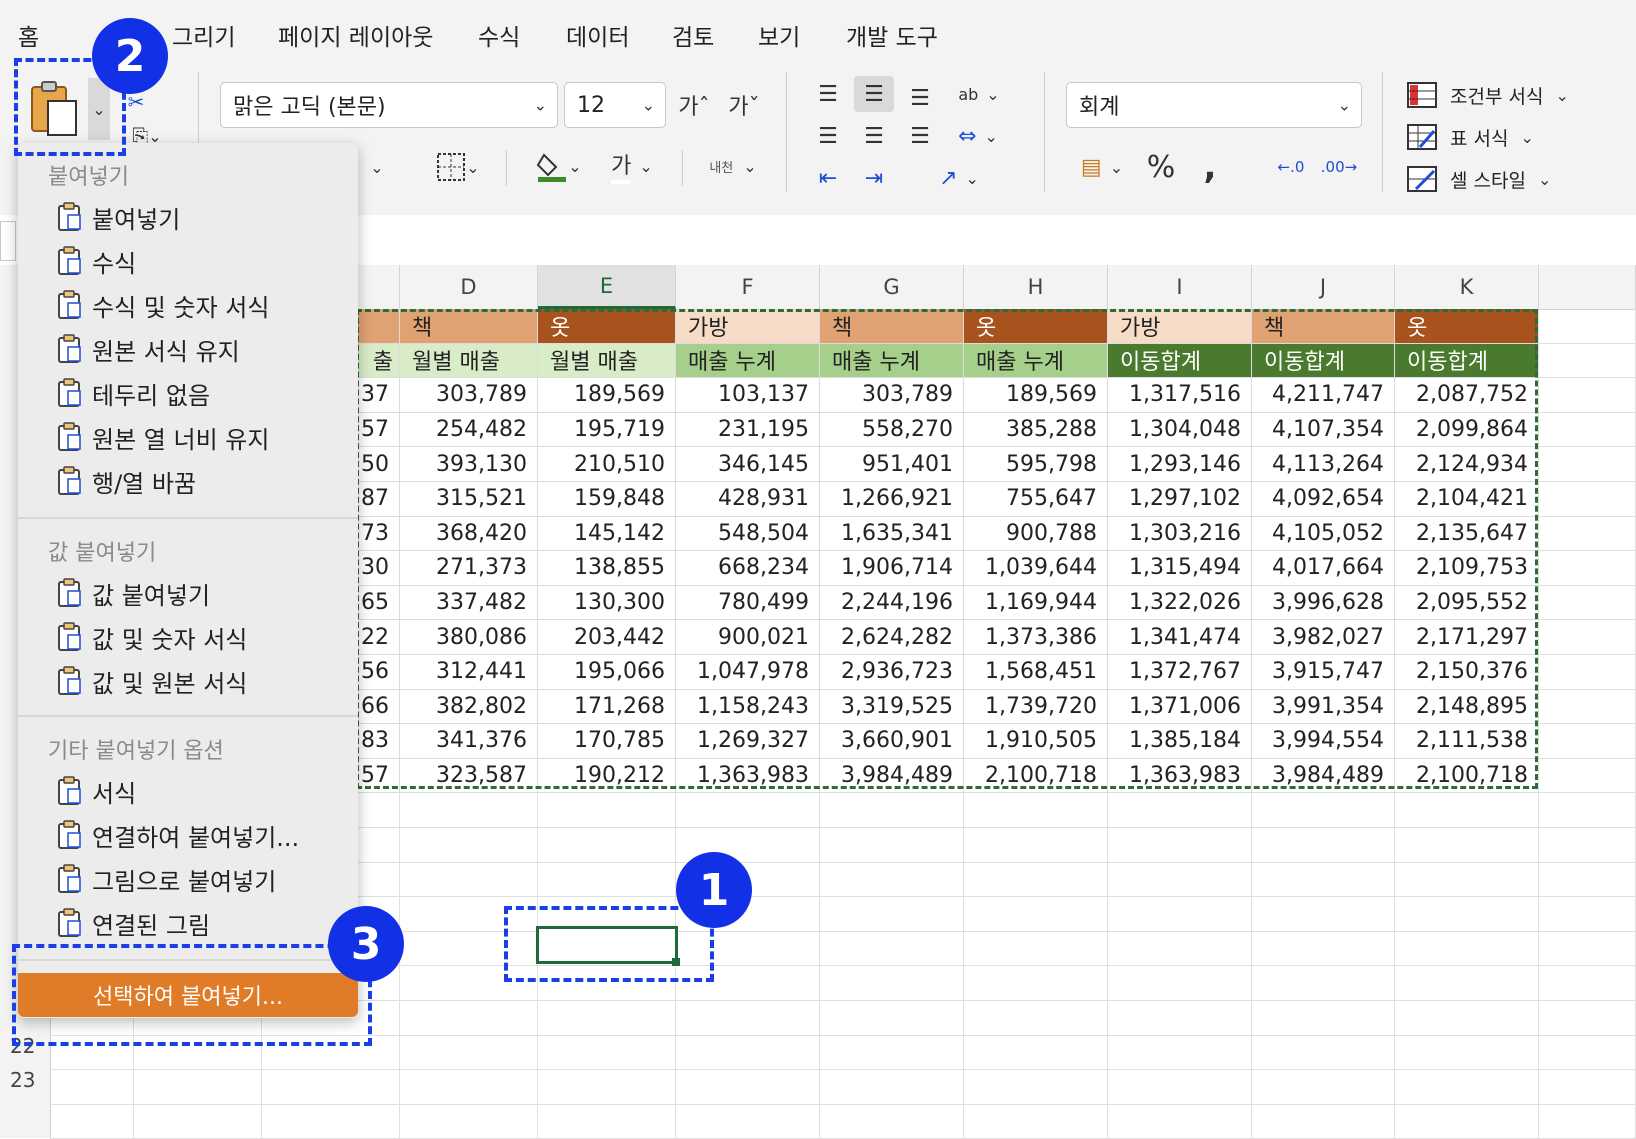  What do you see at coordinates (892, 603) in the screenshot?
I see `table-cell: 2,244,196` at bounding box center [892, 603].